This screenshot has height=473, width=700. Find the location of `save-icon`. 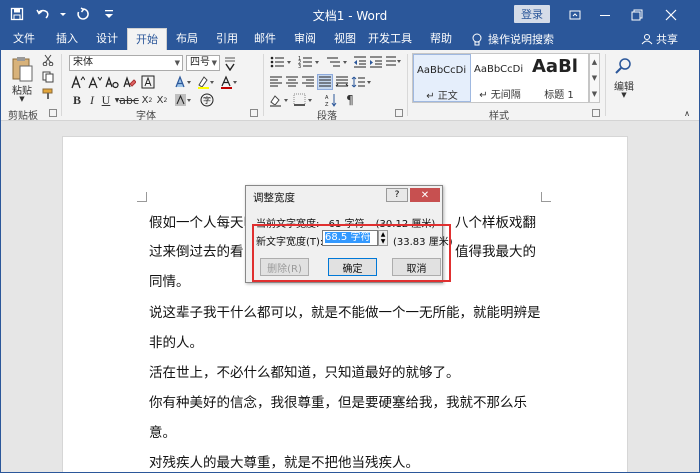

save-icon is located at coordinates (17, 14).